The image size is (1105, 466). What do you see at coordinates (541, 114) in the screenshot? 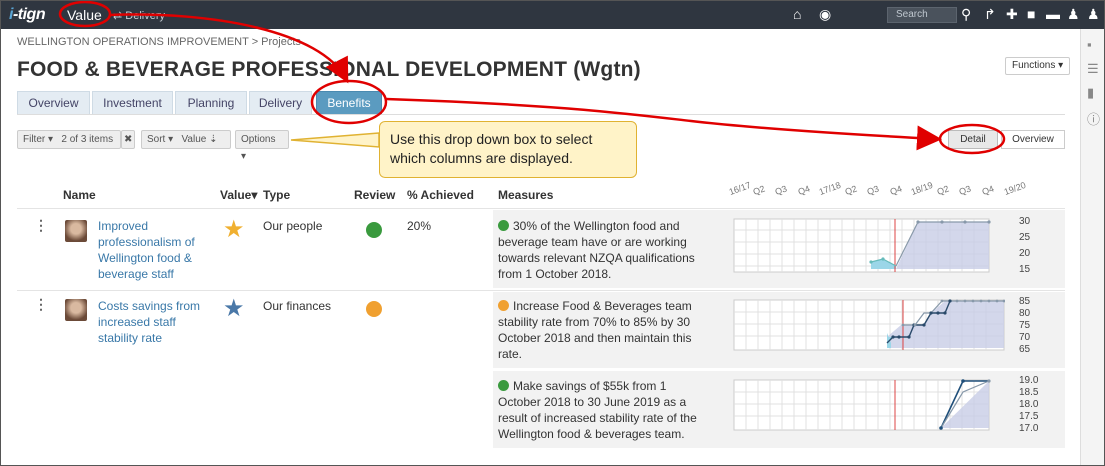
I see `tab-divider` at bounding box center [541, 114].